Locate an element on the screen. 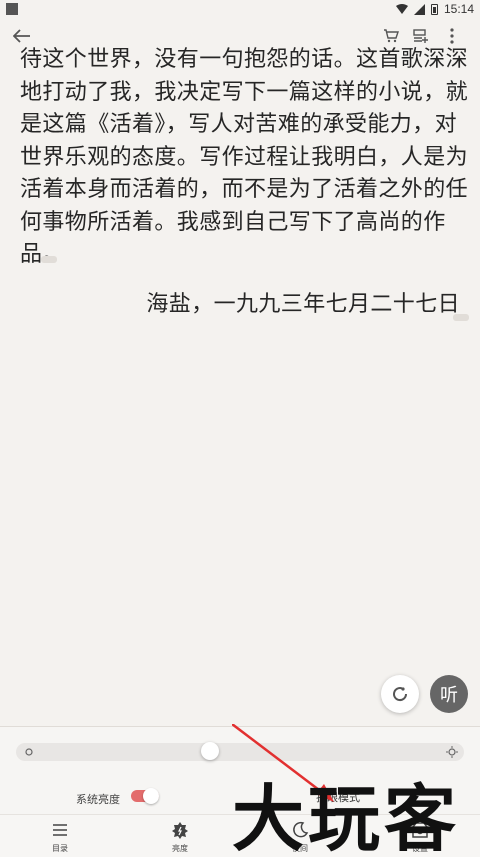 Image resolution: width=480 pixels, height=857 pixels. system-brightness-label: 系统亮度 is located at coordinates (98, 799).